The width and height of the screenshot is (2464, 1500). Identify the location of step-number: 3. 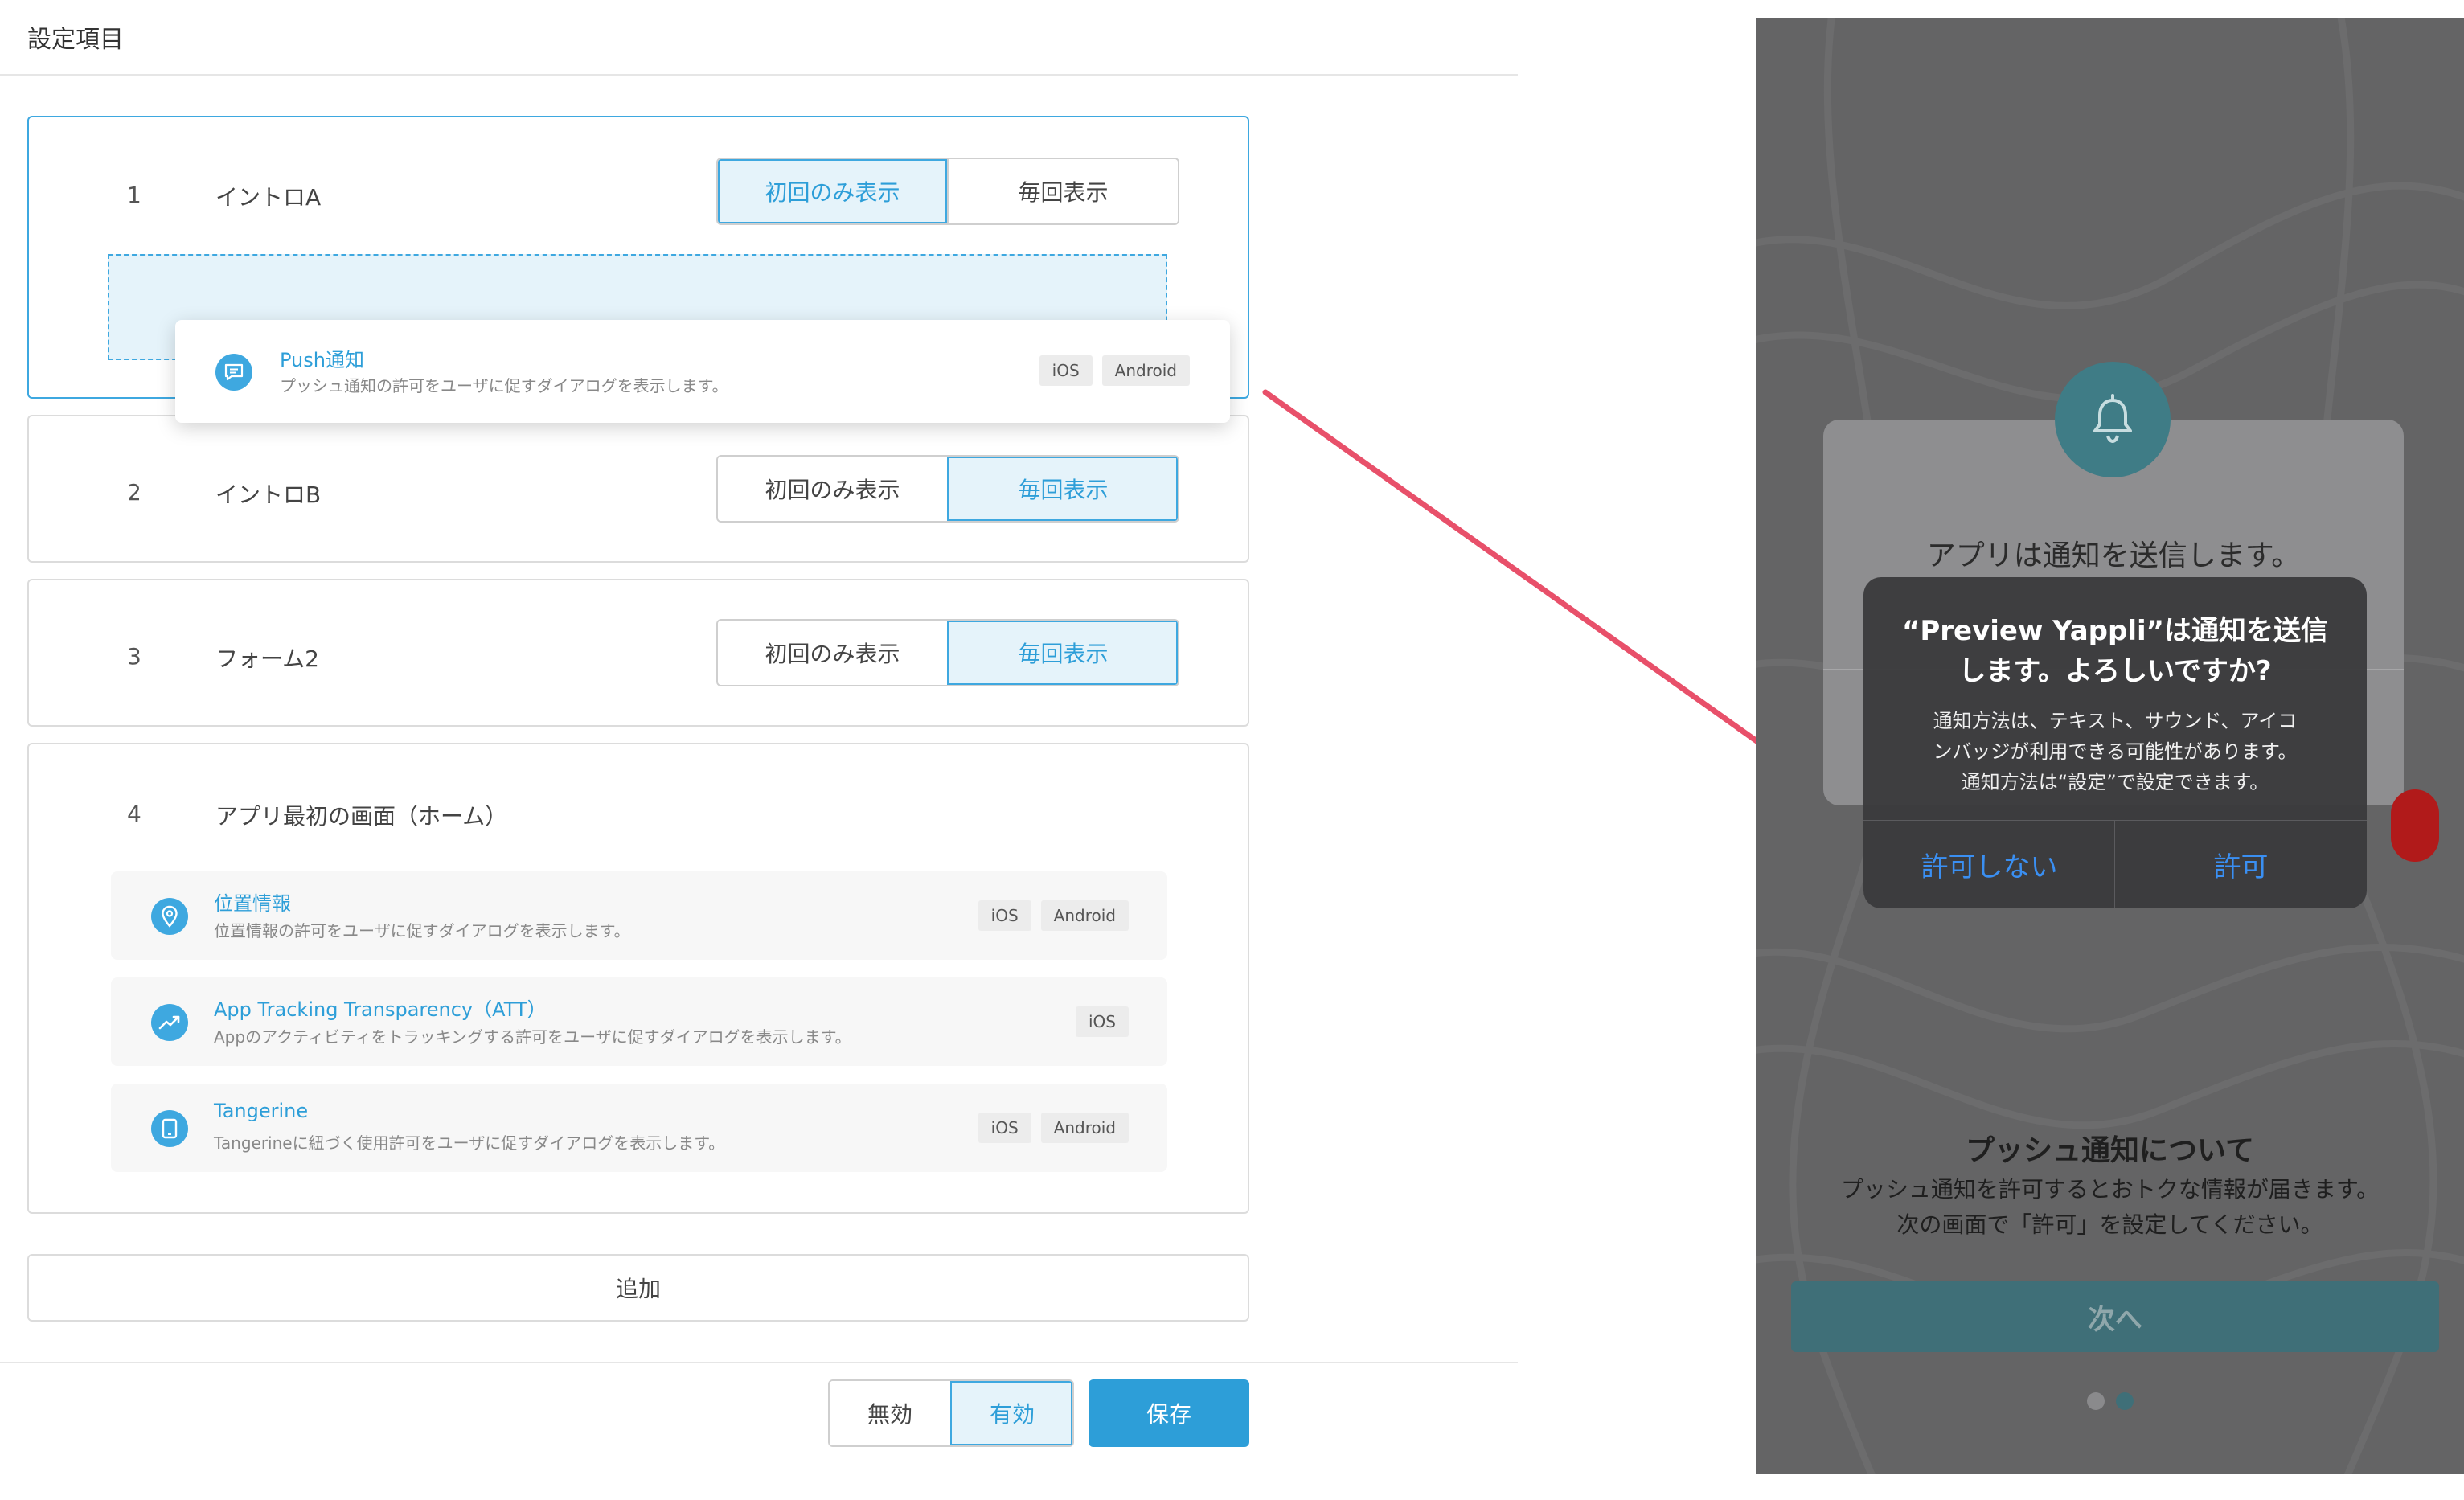
(134, 656).